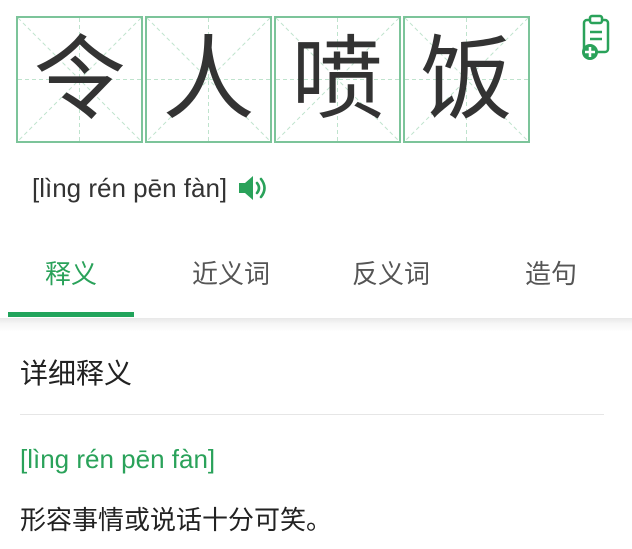 Image resolution: width=632 pixels, height=549 pixels. Describe the element at coordinates (254, 188) in the screenshot. I see `speaker-icon` at that location.